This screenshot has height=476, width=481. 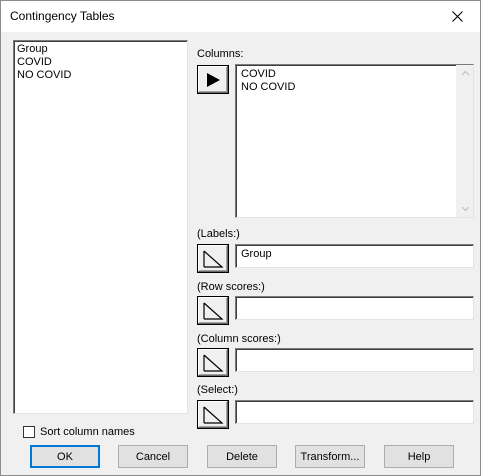 I want to click on row-scores-field, so click(x=354, y=308).